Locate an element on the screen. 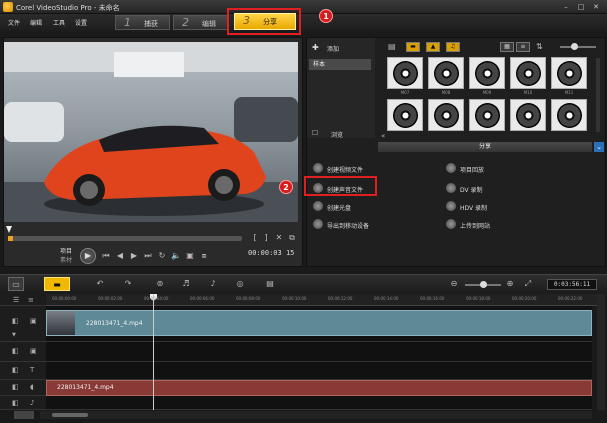 This screenshot has width=607, height=423. music-track-icon: ♪ is located at coordinates (32, 403).